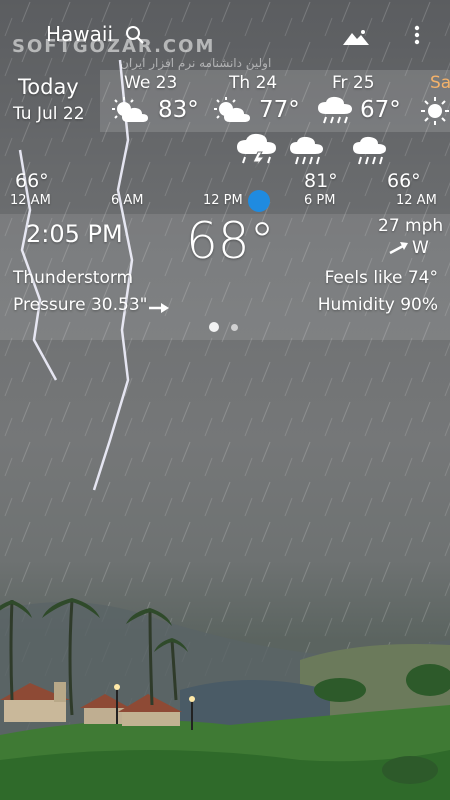 This screenshot has height=800, width=450. I want to click on watermark-title: SOFTGOZAR.COM, so click(114, 46).